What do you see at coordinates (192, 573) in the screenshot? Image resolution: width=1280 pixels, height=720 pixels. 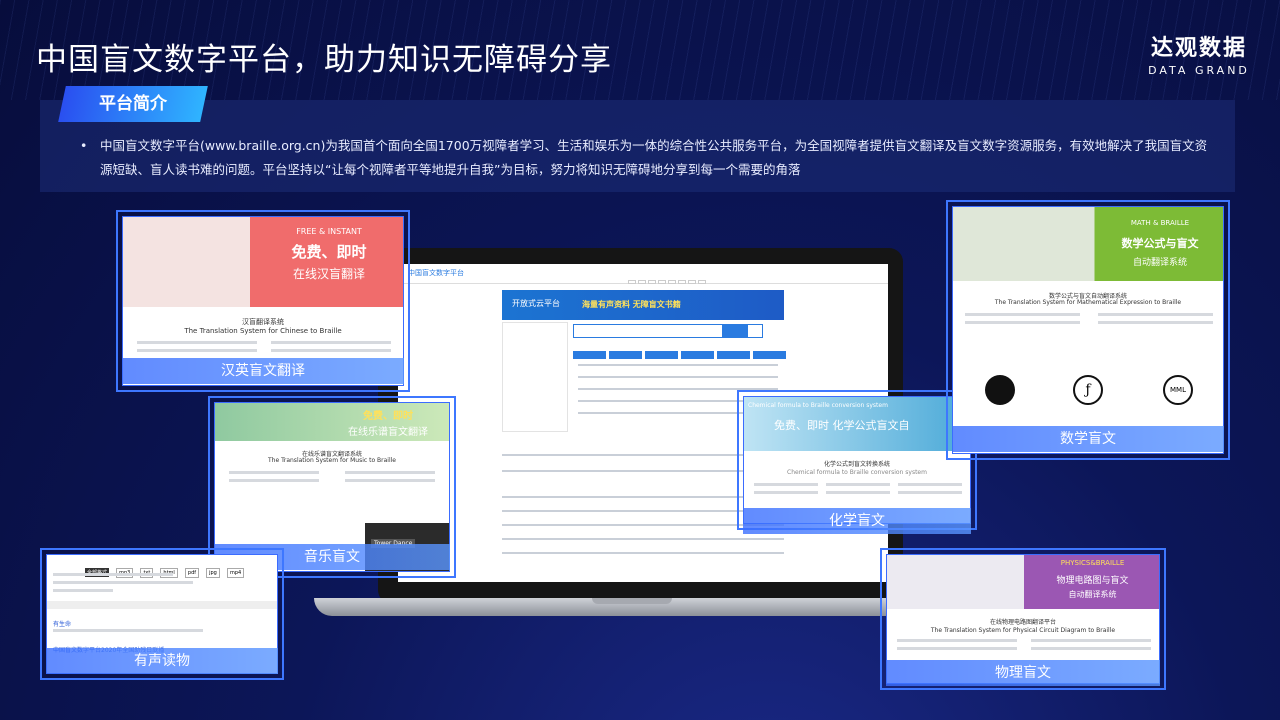 I see `filter-pdf: pdf` at bounding box center [192, 573].